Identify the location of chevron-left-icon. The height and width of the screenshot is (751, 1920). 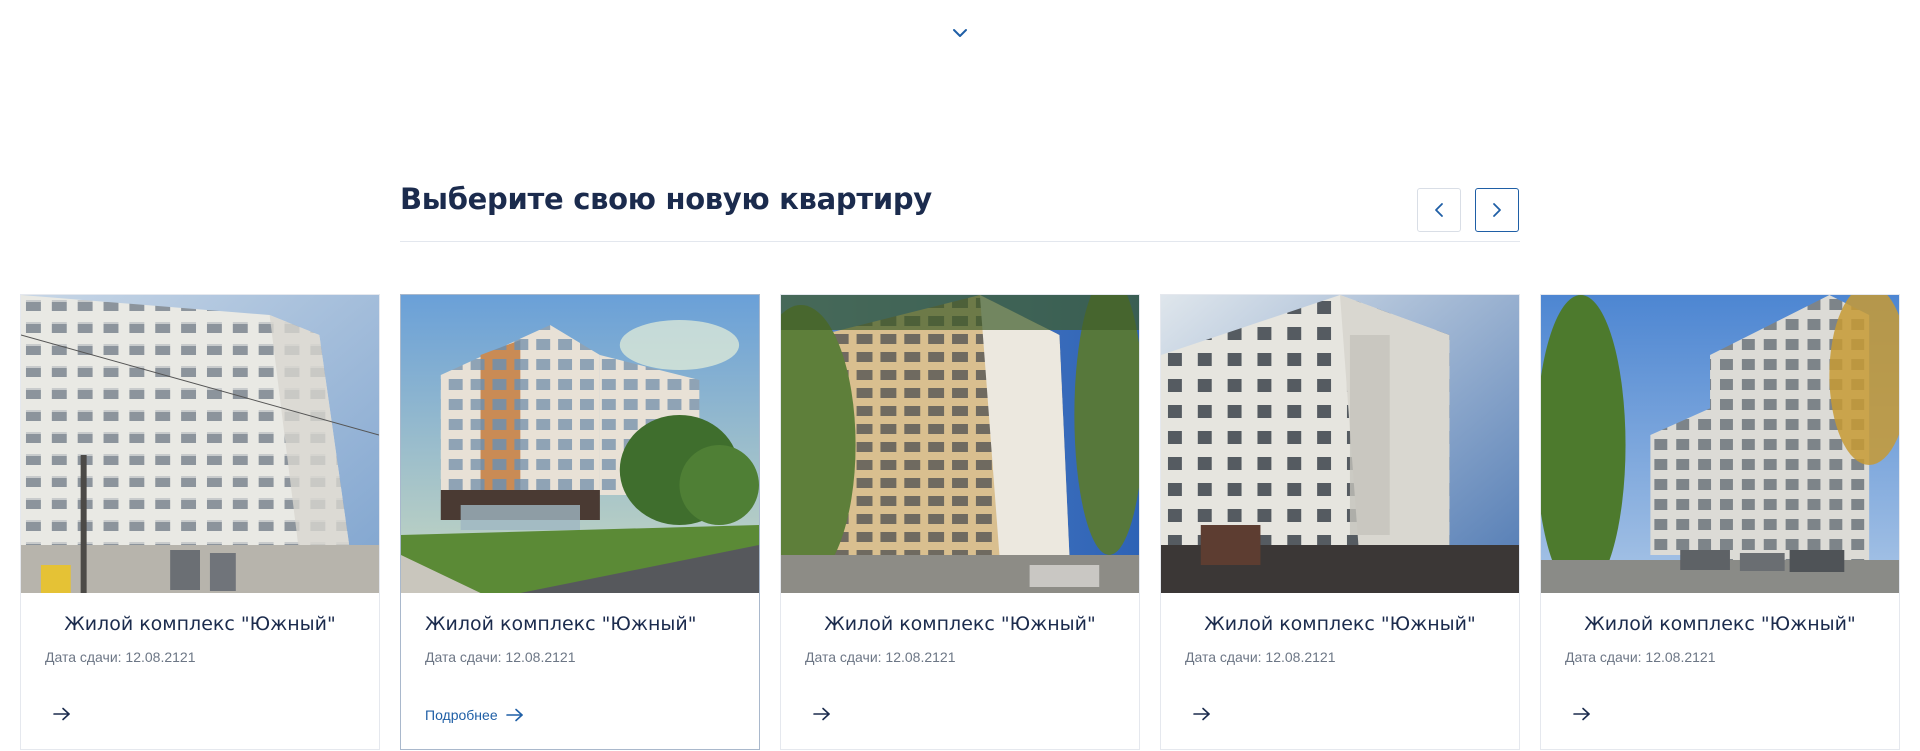
(1439, 210).